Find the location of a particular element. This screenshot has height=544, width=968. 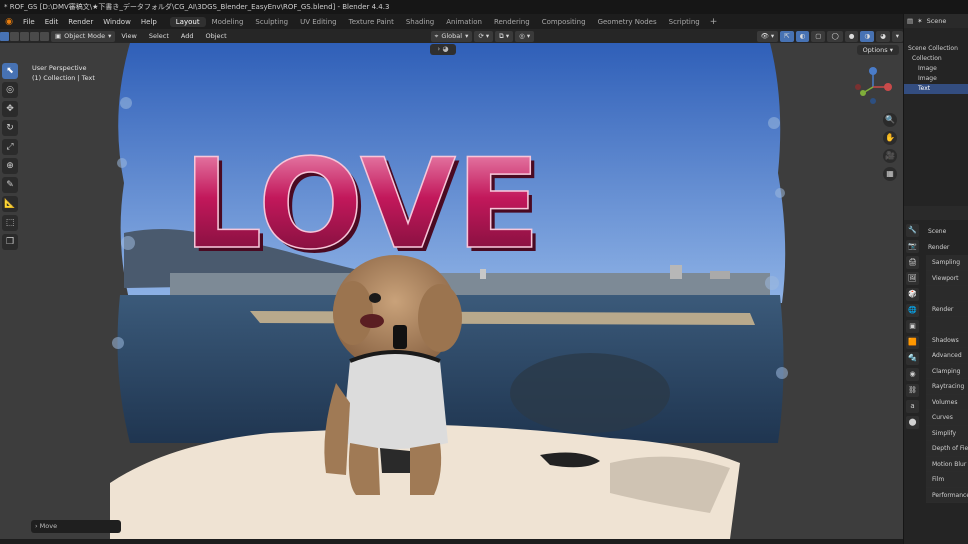

select-intersect-icon is located at coordinates (44, 36).